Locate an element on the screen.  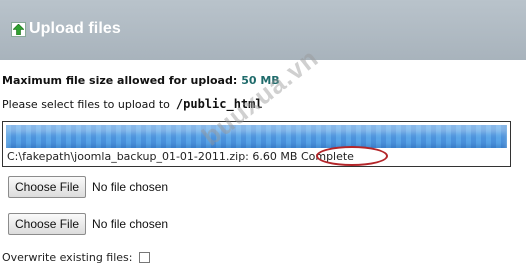
upload-destination-path: /public_html is located at coordinates (219, 104).